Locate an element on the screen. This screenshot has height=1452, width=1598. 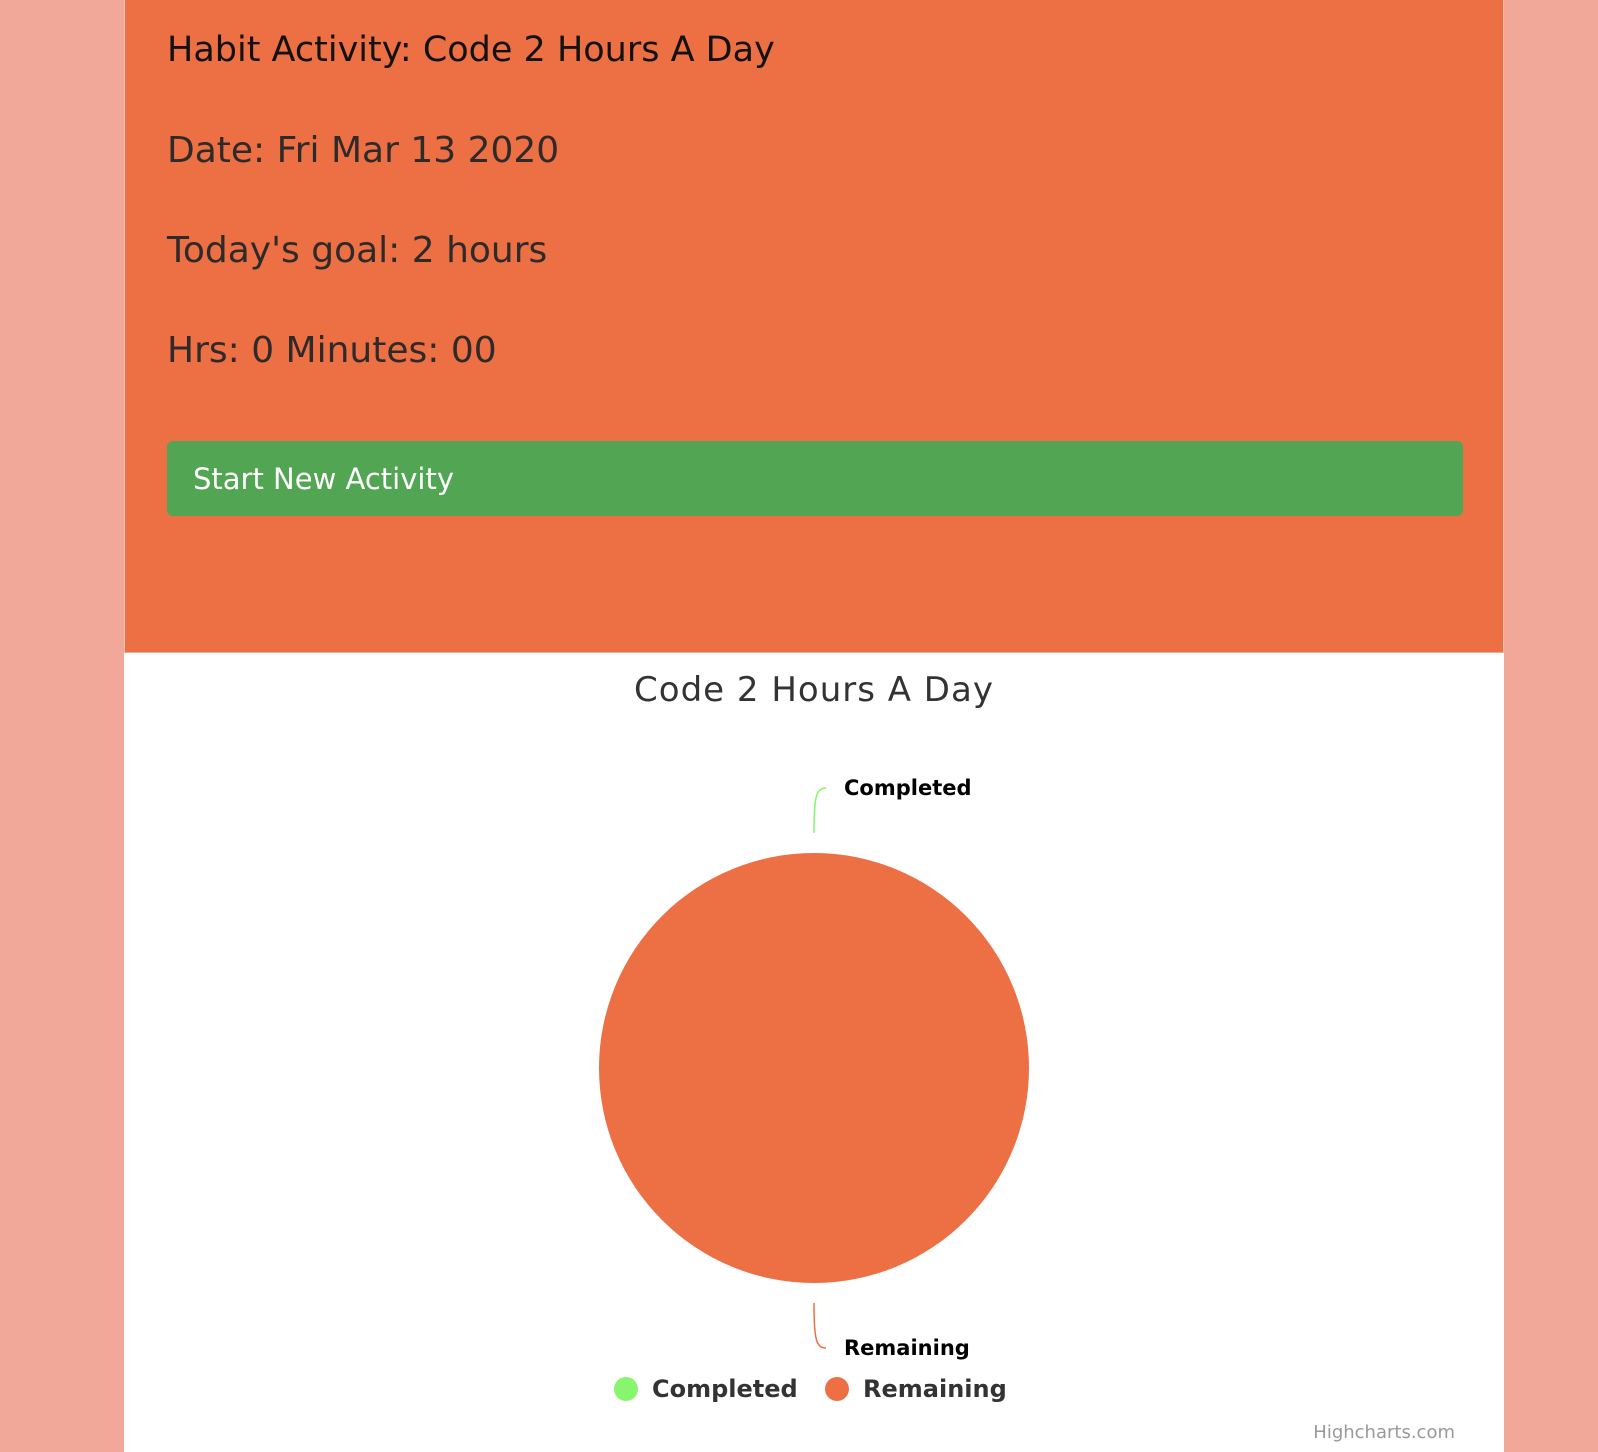
data-label-completed: Completed is located at coordinates (908, 788).